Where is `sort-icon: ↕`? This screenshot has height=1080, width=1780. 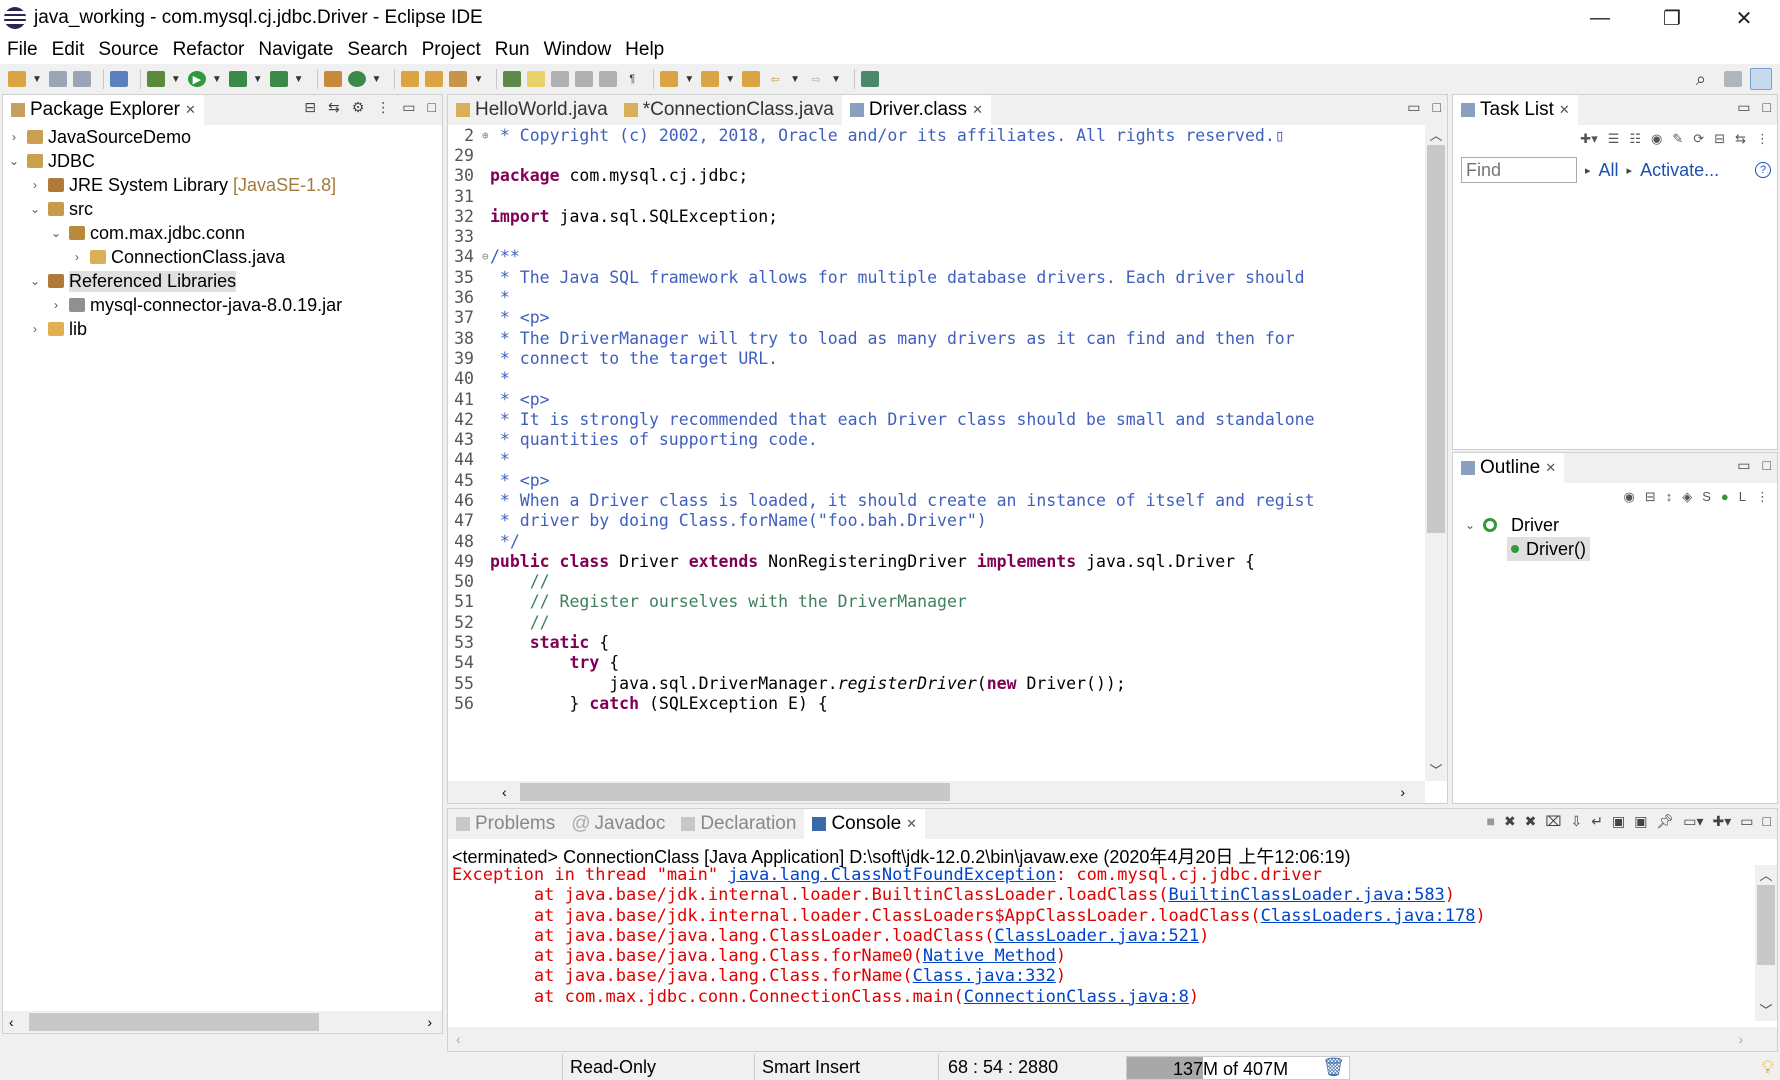 sort-icon: ↕ is located at coordinates (1669, 497).